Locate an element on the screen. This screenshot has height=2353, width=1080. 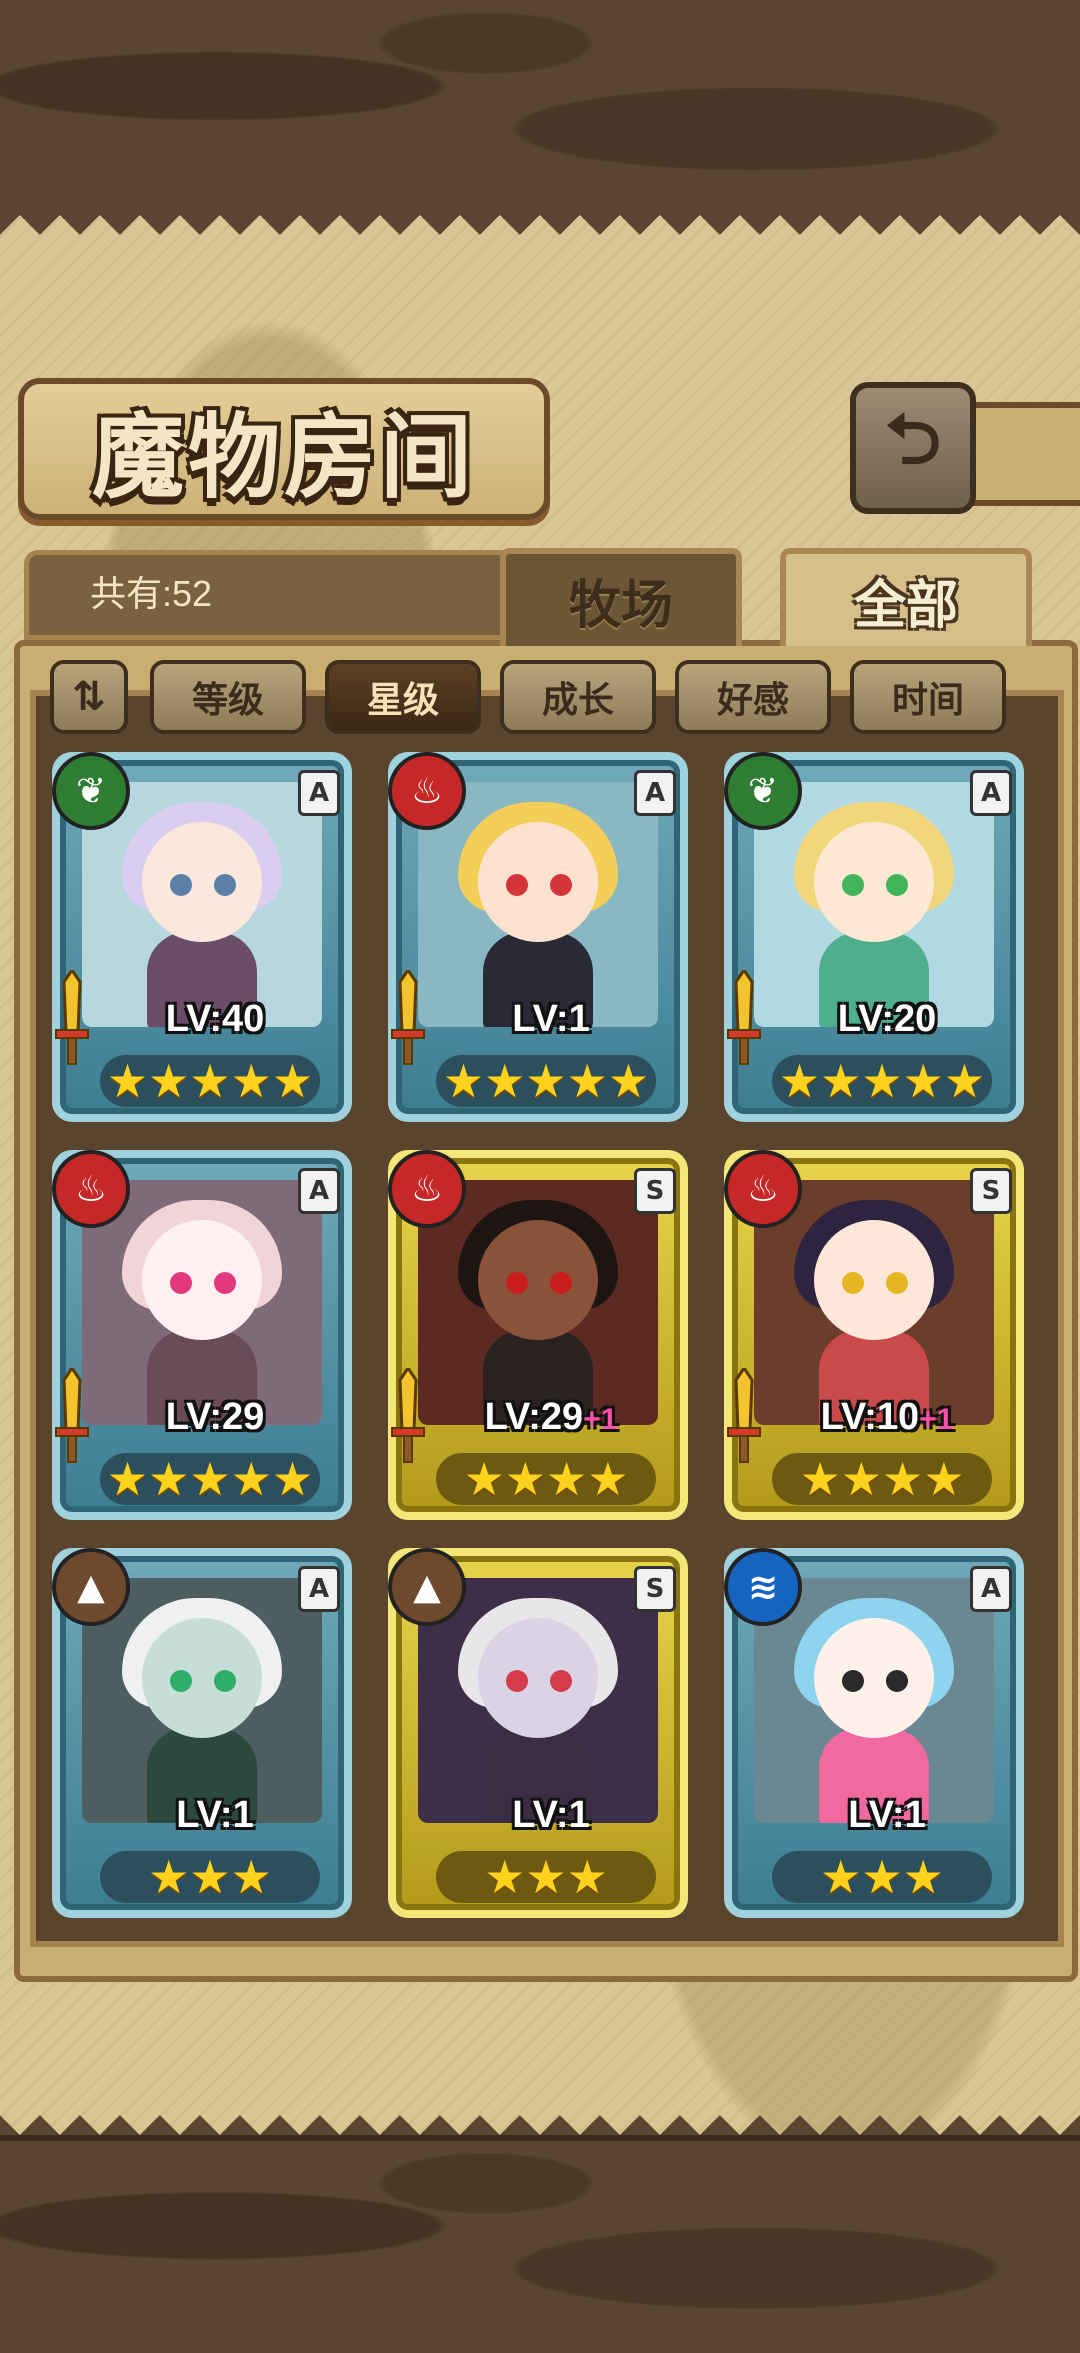
monster-card: ❦ A LV:40 ★ ★ ★ ★ ★ is located at coordinates (202, 937).